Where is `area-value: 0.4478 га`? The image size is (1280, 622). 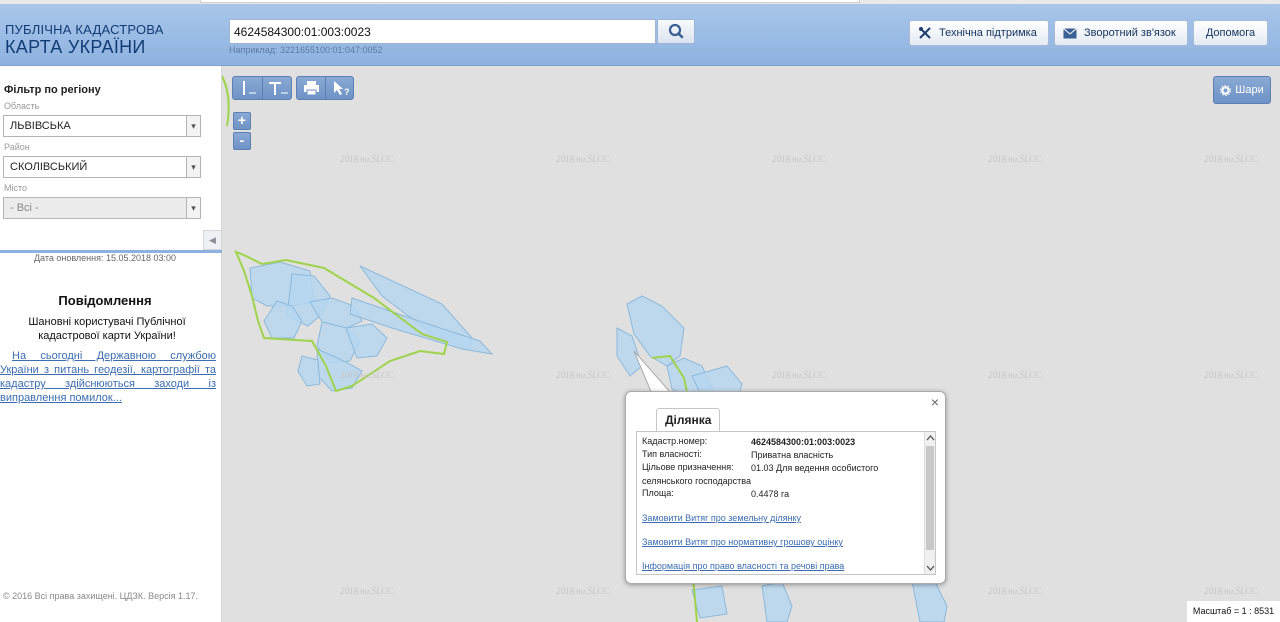
area-value: 0.4478 га is located at coordinates (770, 494).